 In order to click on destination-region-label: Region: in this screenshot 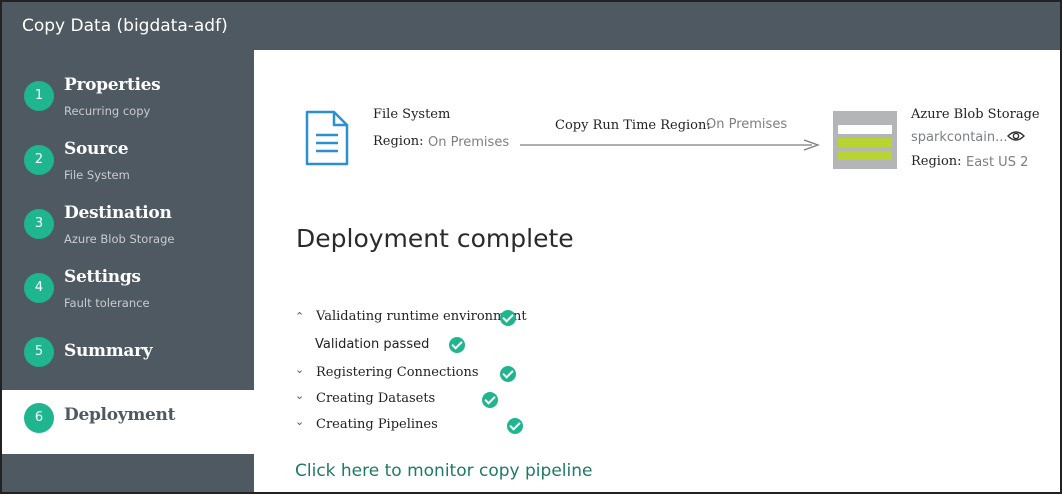, I will do `click(936, 161)`.